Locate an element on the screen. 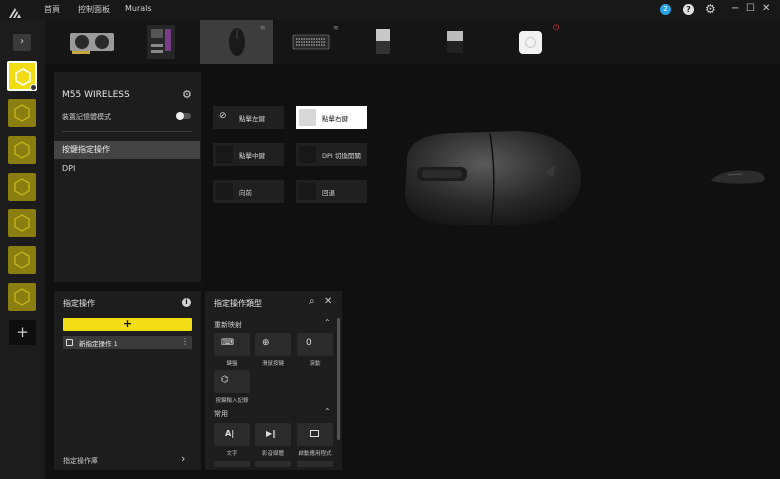  mouse-render-image is located at coordinates (493, 178).